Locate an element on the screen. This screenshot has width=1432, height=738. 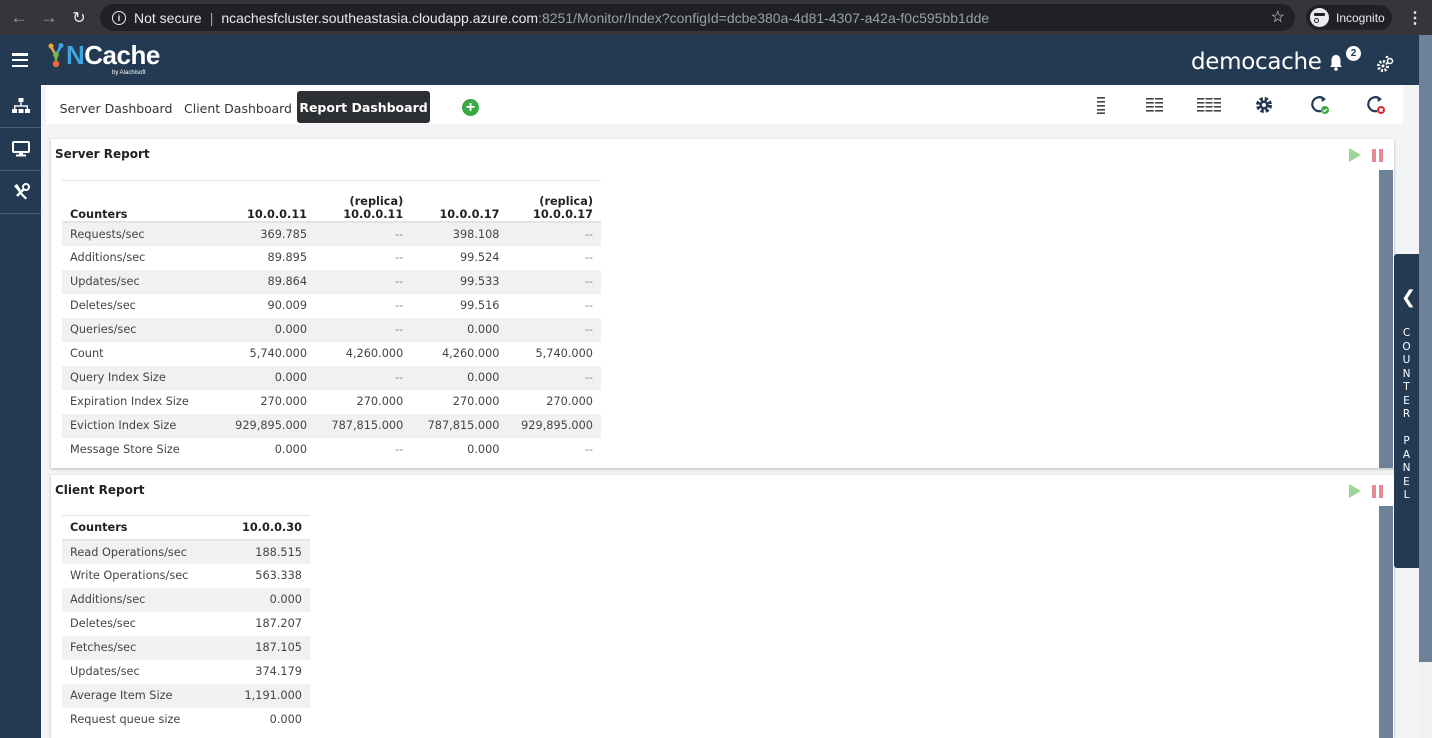
counter-panel-letter: R is located at coordinates (1406, 414).